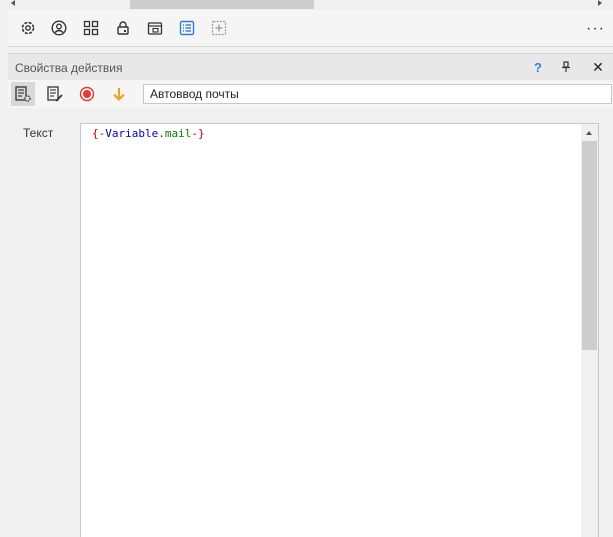  Describe the element at coordinates (198, 133) in the screenshot. I see `code-close-brace: -}` at that location.